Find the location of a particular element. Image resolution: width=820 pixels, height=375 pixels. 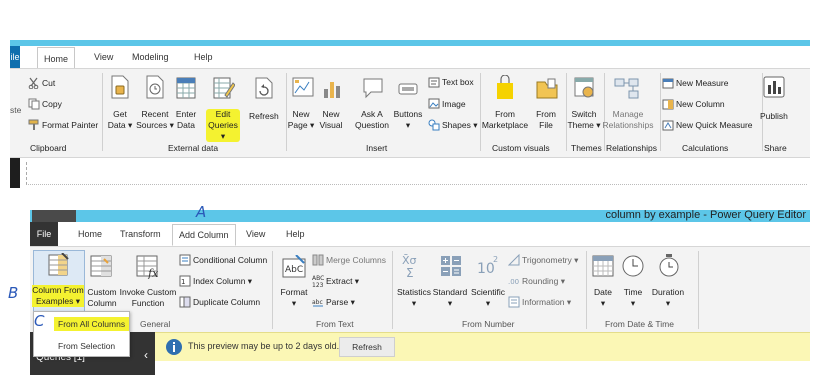

from-number-group-label: From Number is located at coordinates (488, 324).